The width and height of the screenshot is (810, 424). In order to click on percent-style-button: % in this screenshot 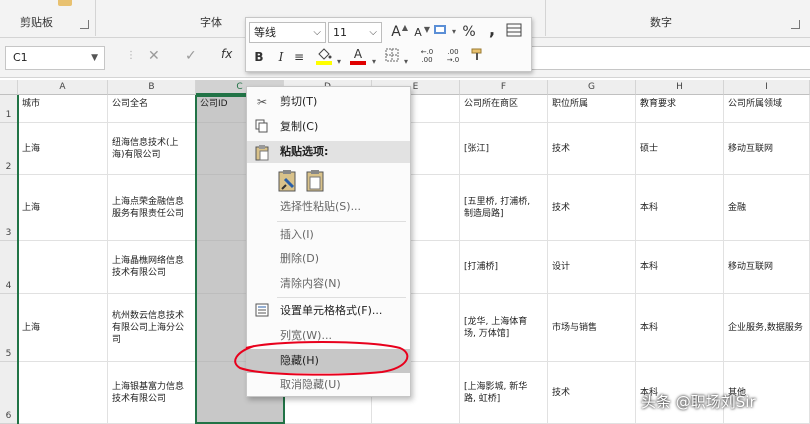, I will do `click(469, 32)`.